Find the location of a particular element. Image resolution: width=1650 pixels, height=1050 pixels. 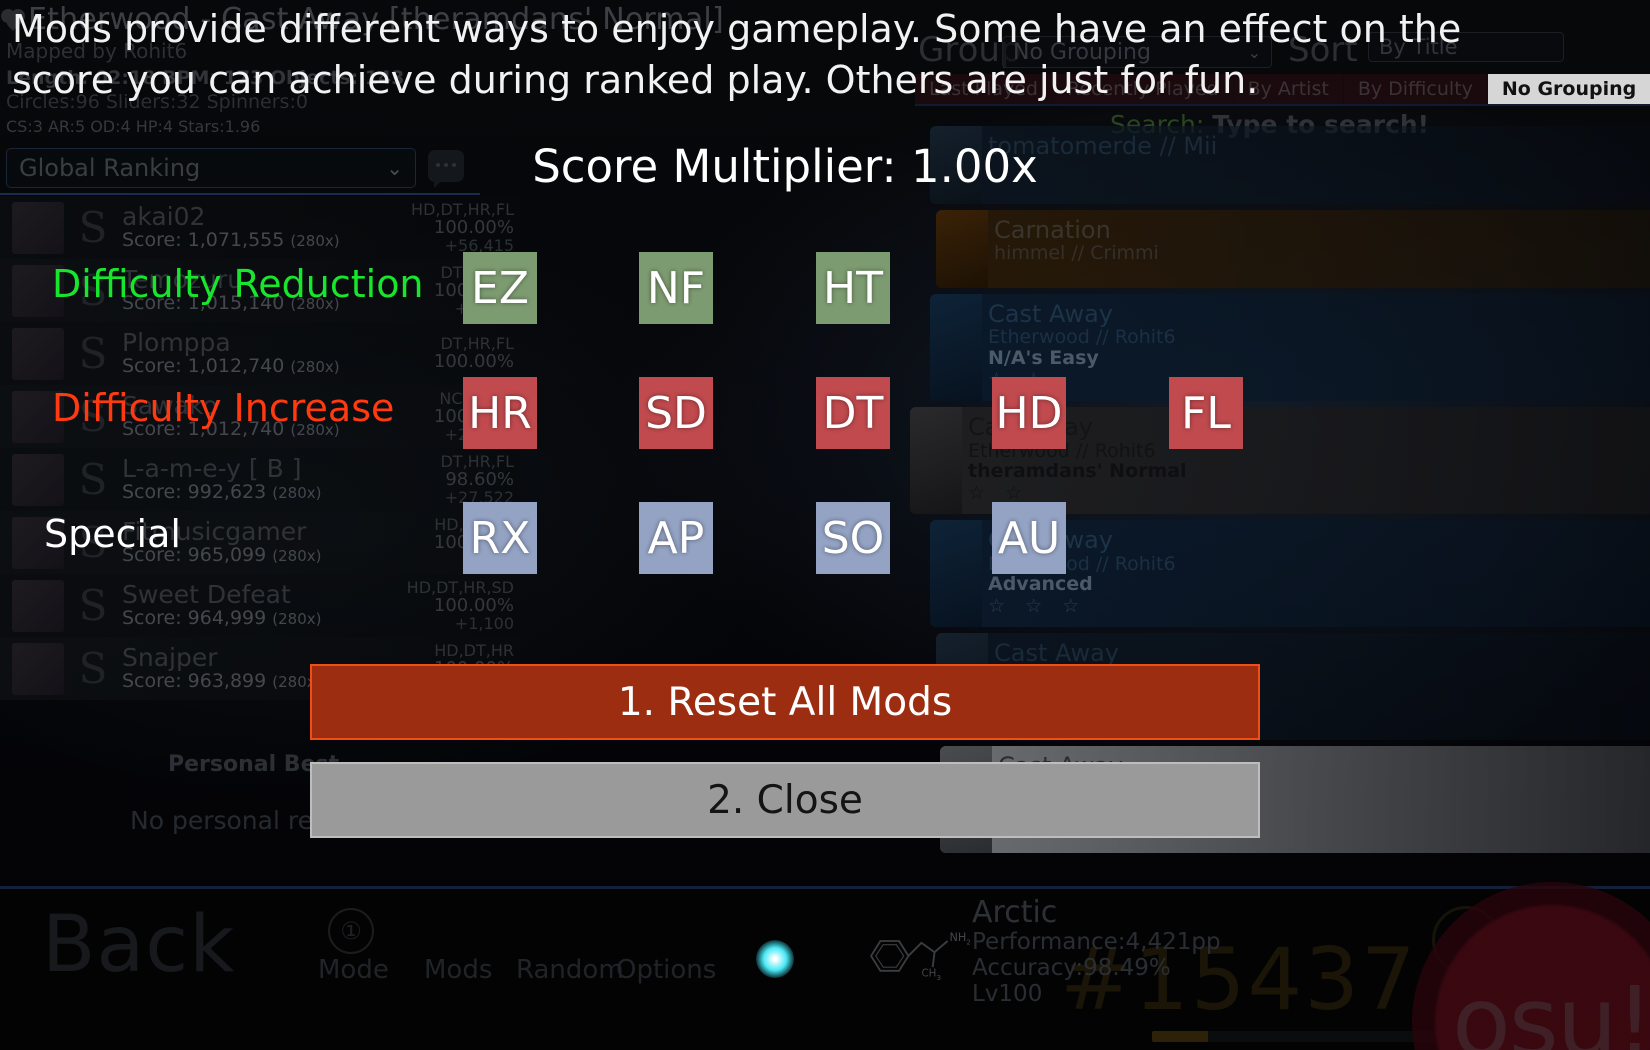

mode-badge-icon: ① is located at coordinates (351, 931).